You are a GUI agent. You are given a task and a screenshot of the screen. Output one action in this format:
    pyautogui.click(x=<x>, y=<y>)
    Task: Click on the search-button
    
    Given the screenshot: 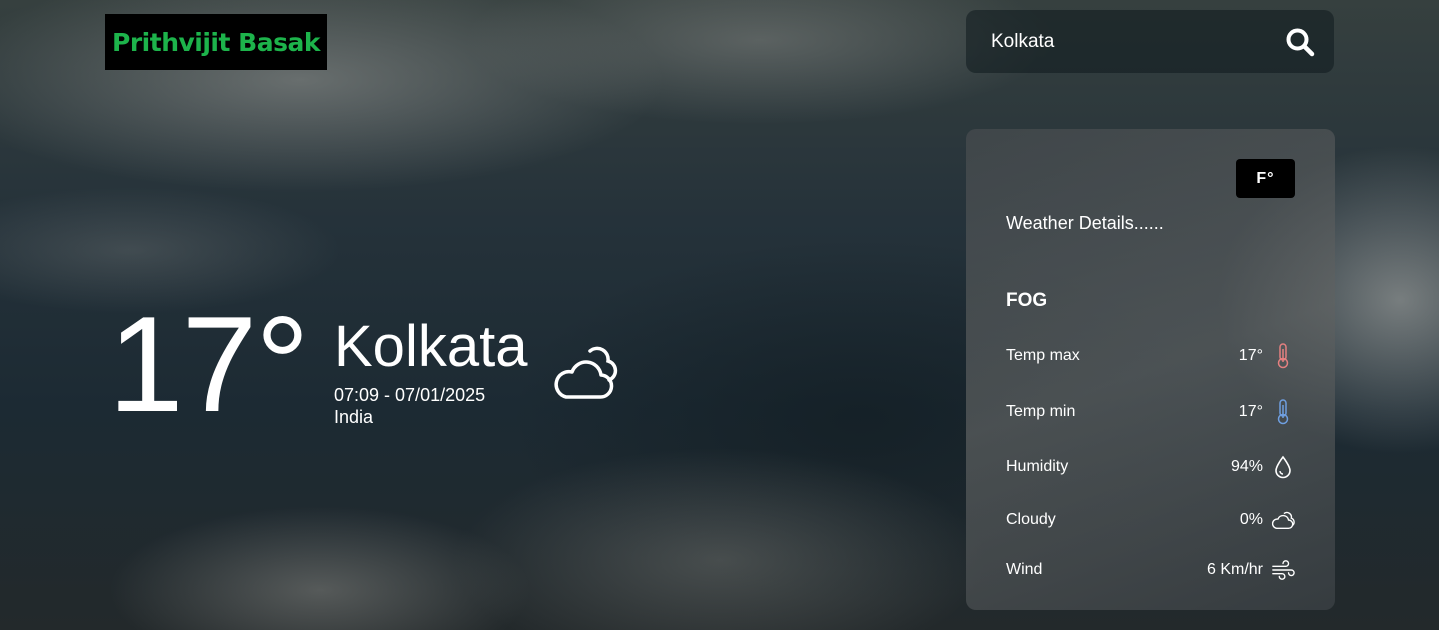 What is the action you would take?
    pyautogui.click(x=1300, y=42)
    